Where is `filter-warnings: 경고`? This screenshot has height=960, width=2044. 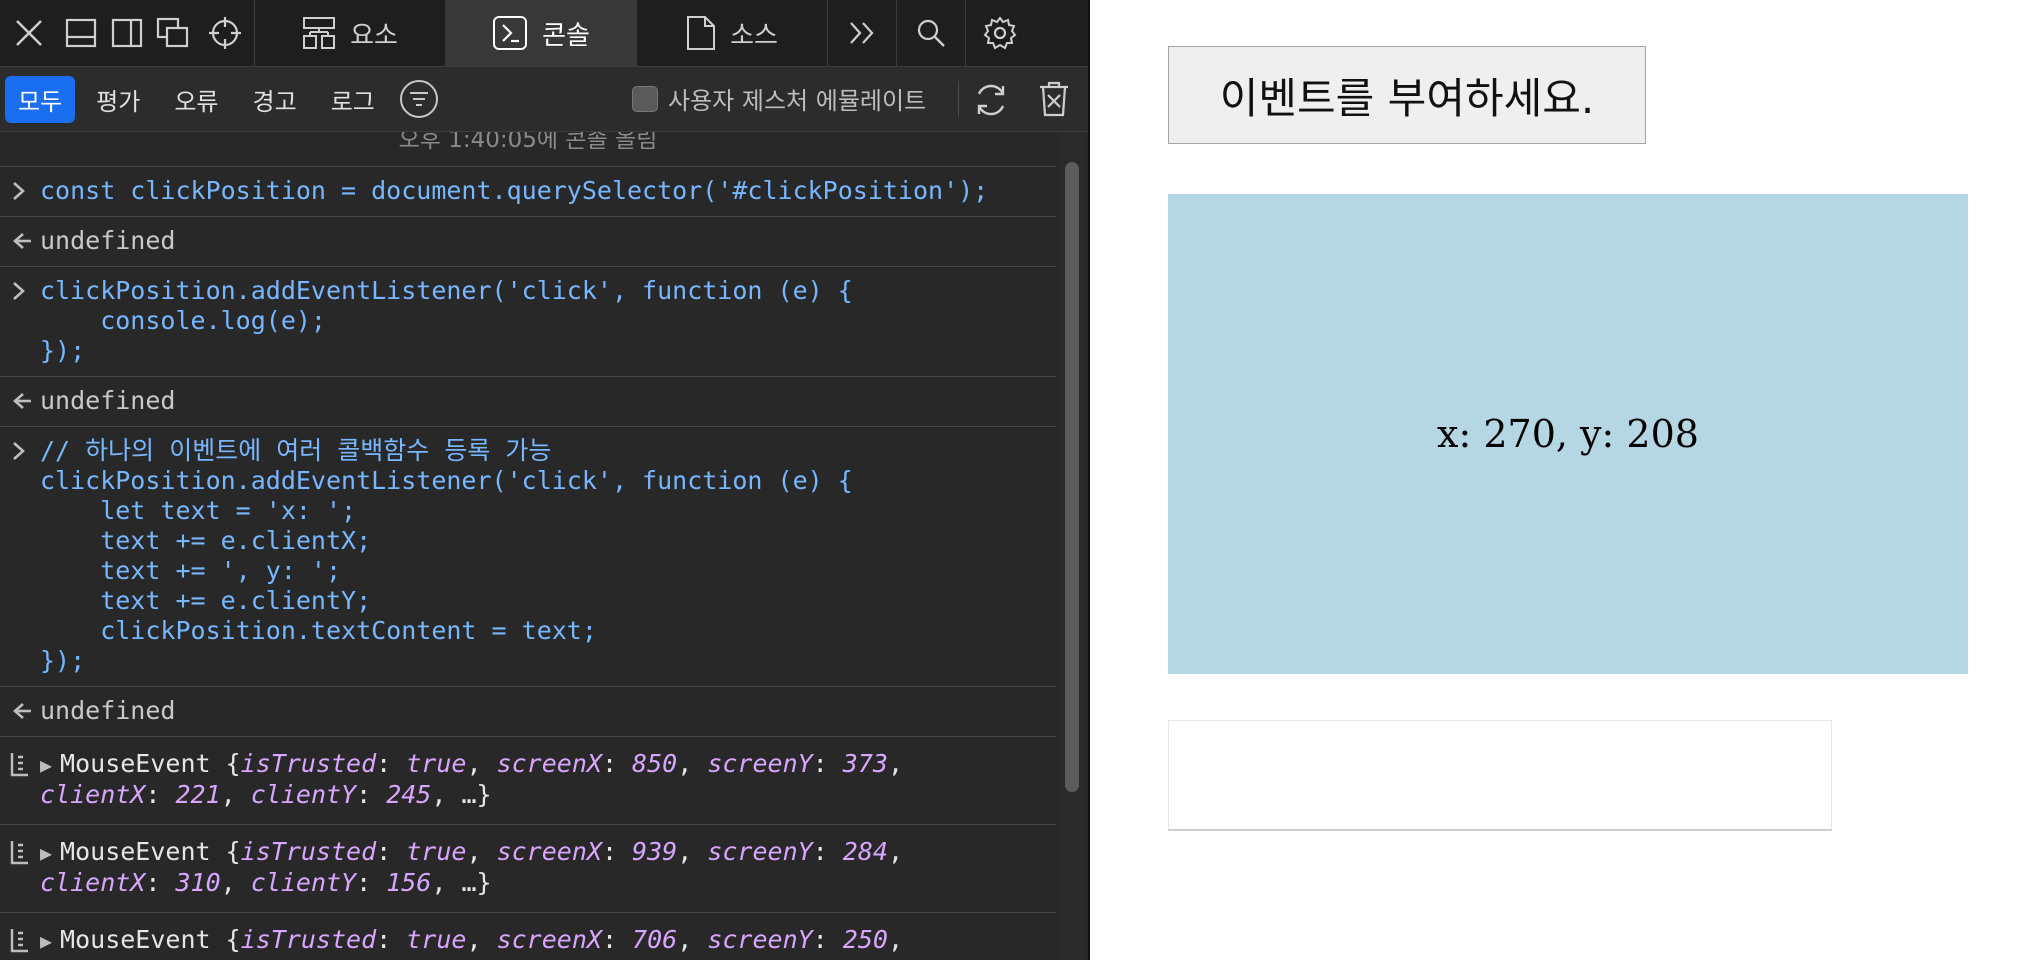
filter-warnings: 경고 is located at coordinates (275, 99).